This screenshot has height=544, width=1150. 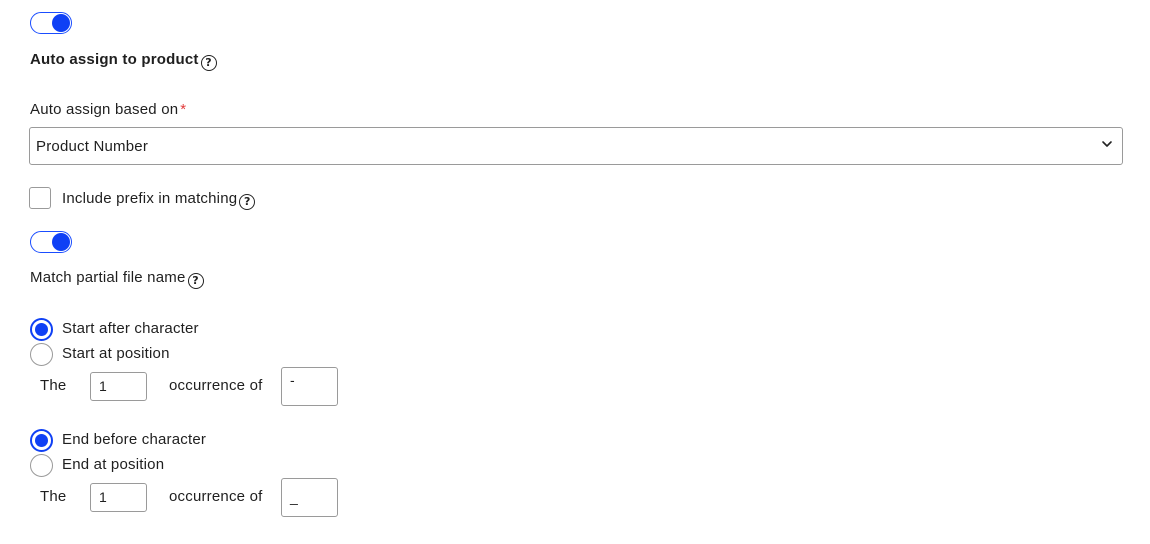 I want to click on end-occurrence-input: 1, so click(x=118, y=497).